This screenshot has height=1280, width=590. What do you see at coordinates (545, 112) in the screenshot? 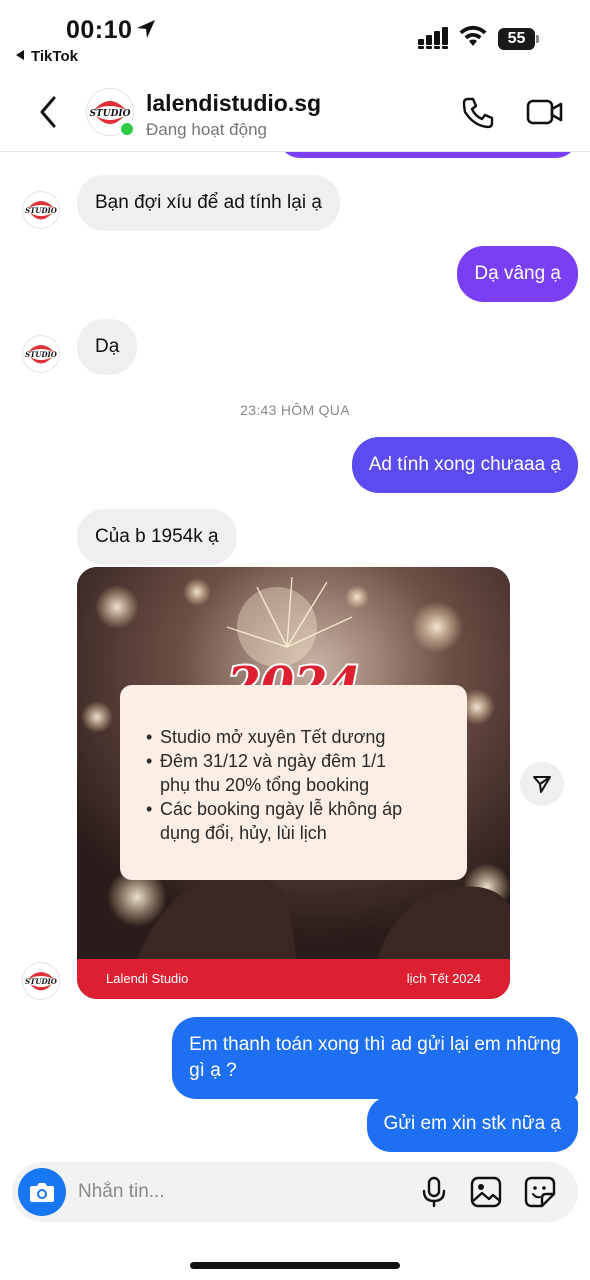
I see `video-icon` at bounding box center [545, 112].